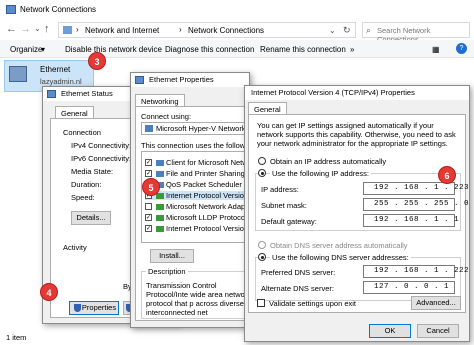  What do you see at coordinates (436, 49) in the screenshot?
I see `view-options-icon: ▦` at bounding box center [436, 49].